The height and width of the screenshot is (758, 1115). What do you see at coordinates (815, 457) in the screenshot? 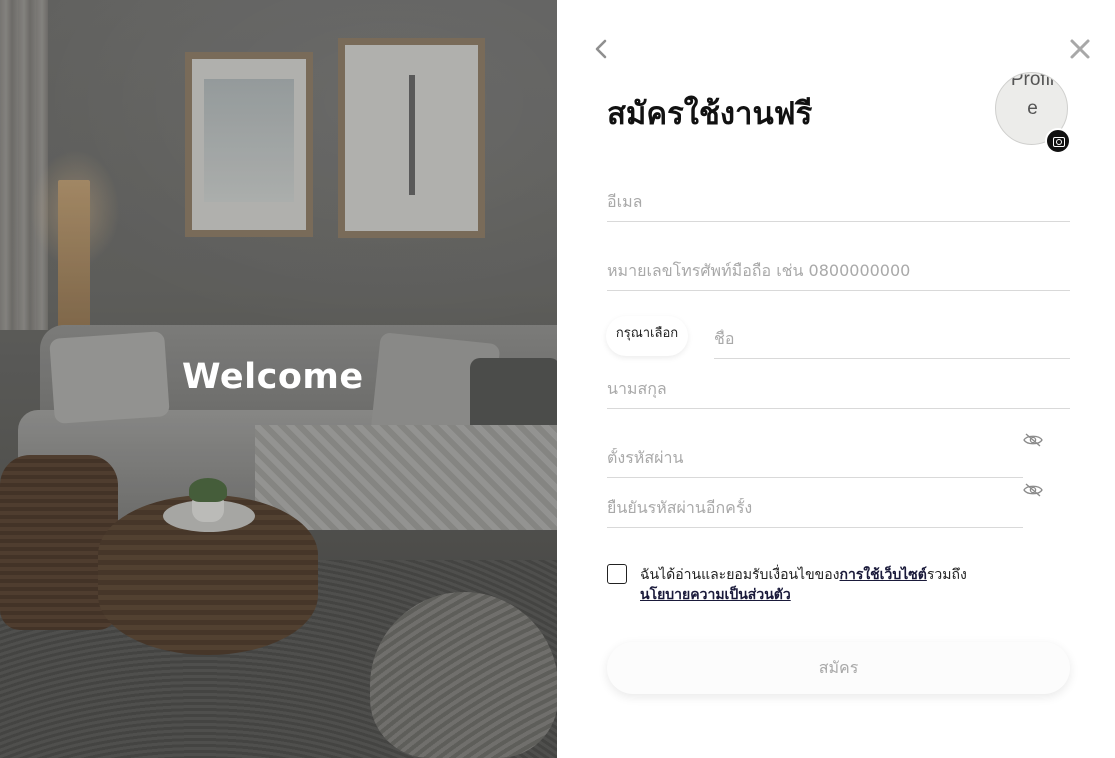
I see `password-input` at bounding box center [815, 457].